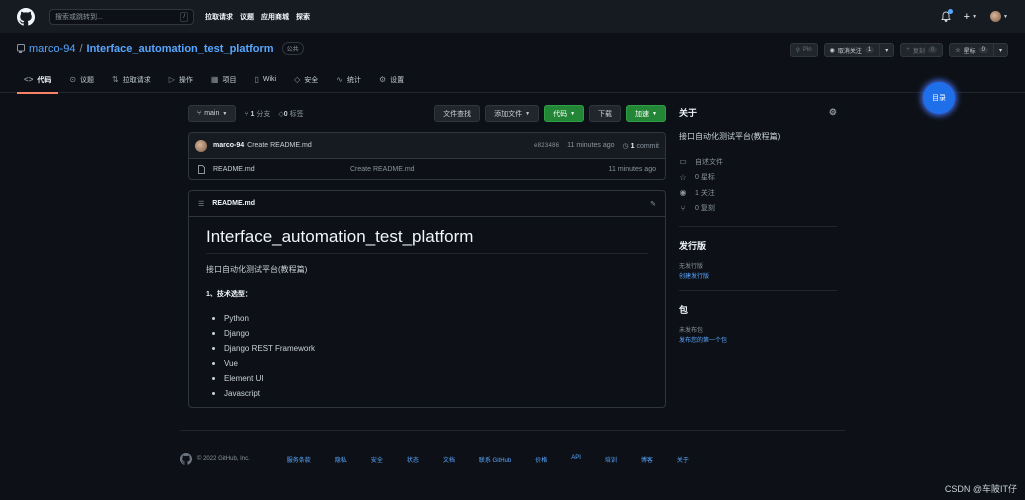  I want to click on watchers-link: ◉ 1 关注, so click(758, 193).